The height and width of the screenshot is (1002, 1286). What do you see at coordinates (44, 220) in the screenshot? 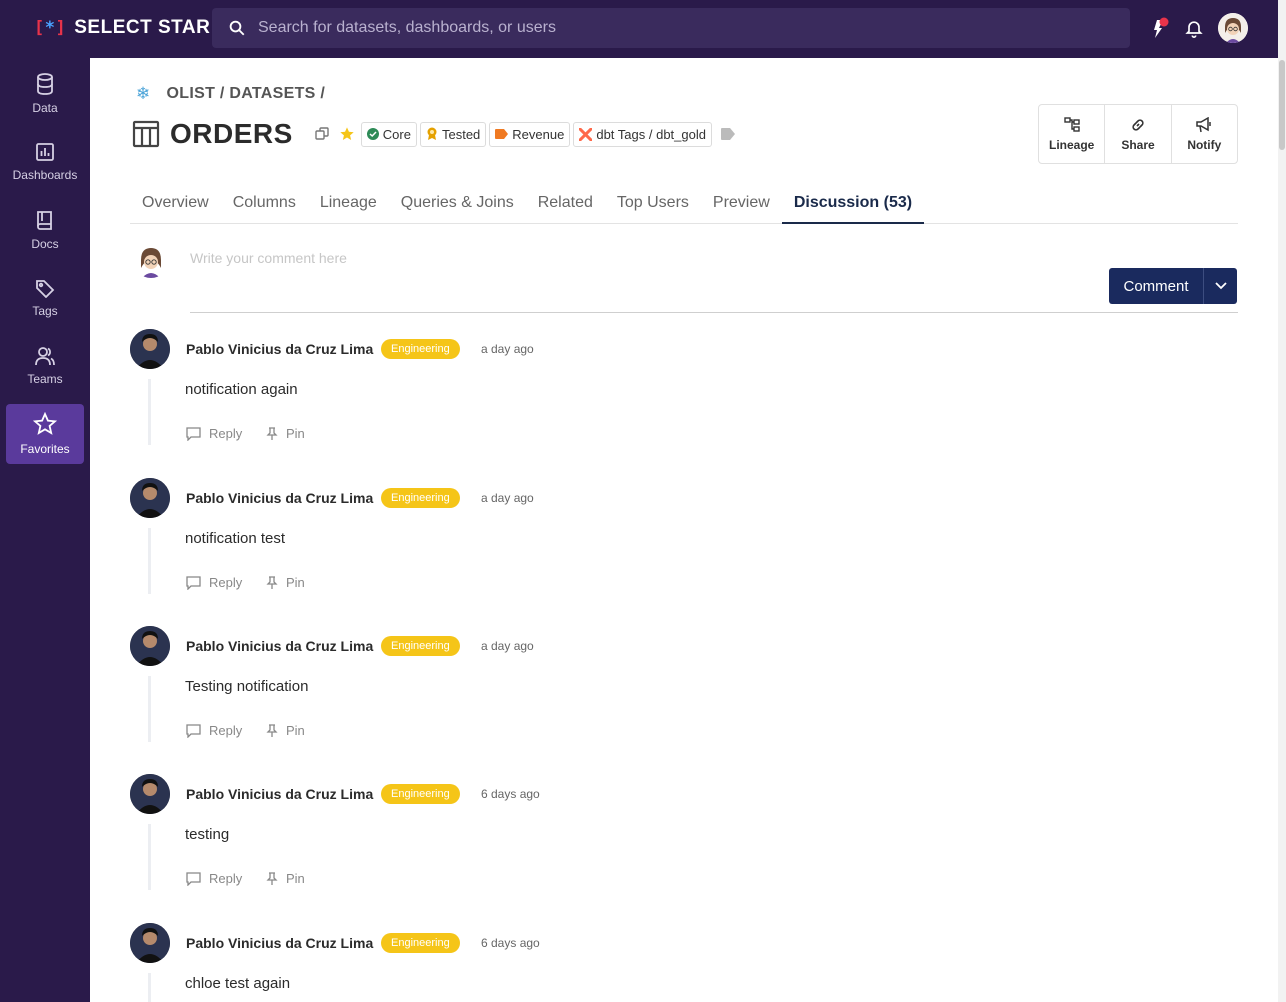
I see `book-icon` at bounding box center [44, 220].